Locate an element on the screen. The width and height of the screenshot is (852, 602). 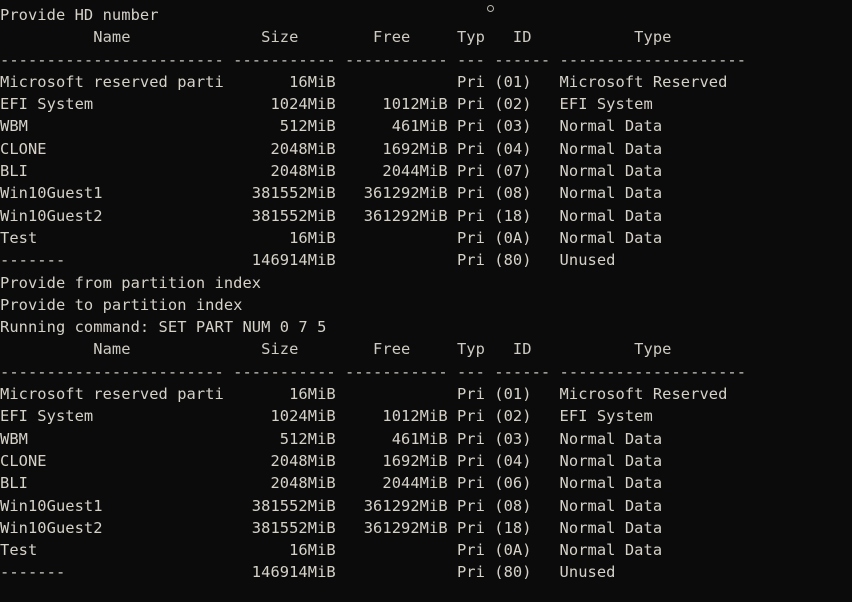
mouse-pointer-dot-icon is located at coordinates (490, 8).